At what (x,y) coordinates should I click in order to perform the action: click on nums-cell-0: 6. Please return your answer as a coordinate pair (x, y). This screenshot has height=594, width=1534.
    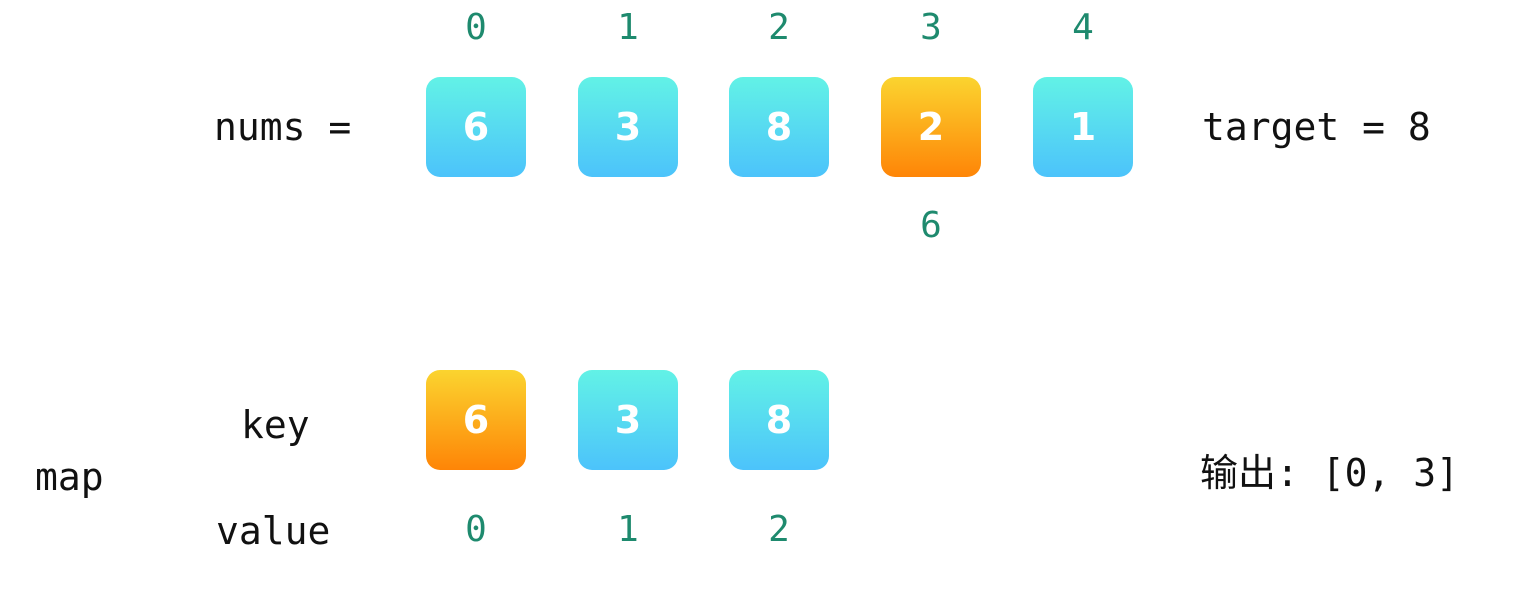
    Looking at the image, I should click on (476, 127).